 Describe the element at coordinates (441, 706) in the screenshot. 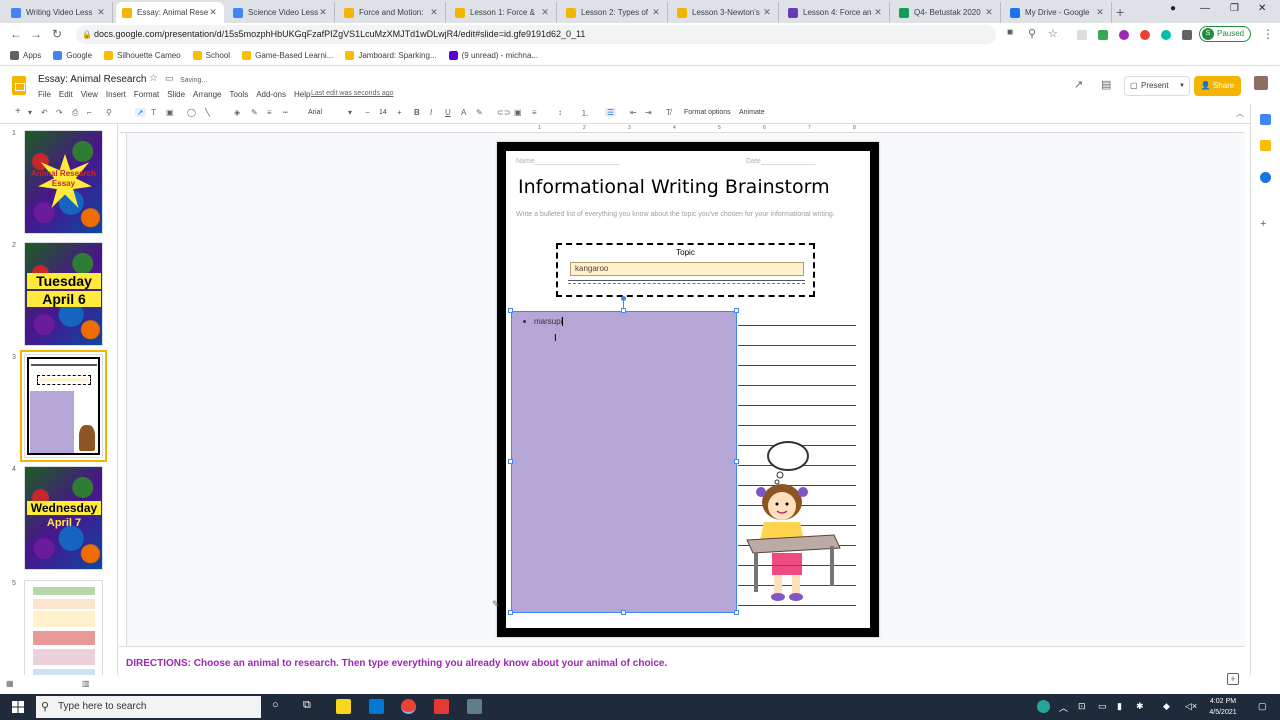

I see `screencast-icon` at that location.